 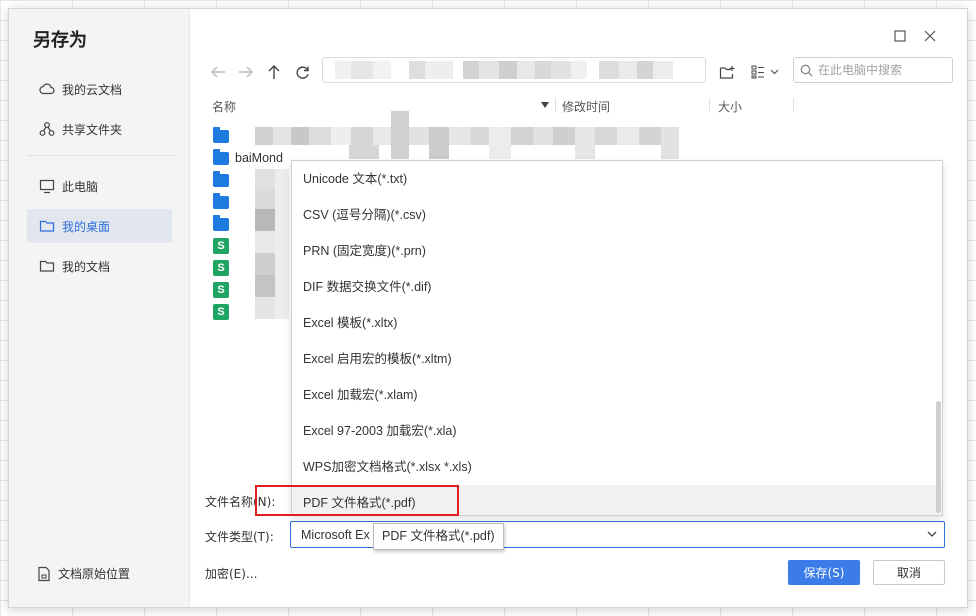 I want to click on dropdown-option-xltx: Excel 模板(*.xltx), so click(x=617, y=323).